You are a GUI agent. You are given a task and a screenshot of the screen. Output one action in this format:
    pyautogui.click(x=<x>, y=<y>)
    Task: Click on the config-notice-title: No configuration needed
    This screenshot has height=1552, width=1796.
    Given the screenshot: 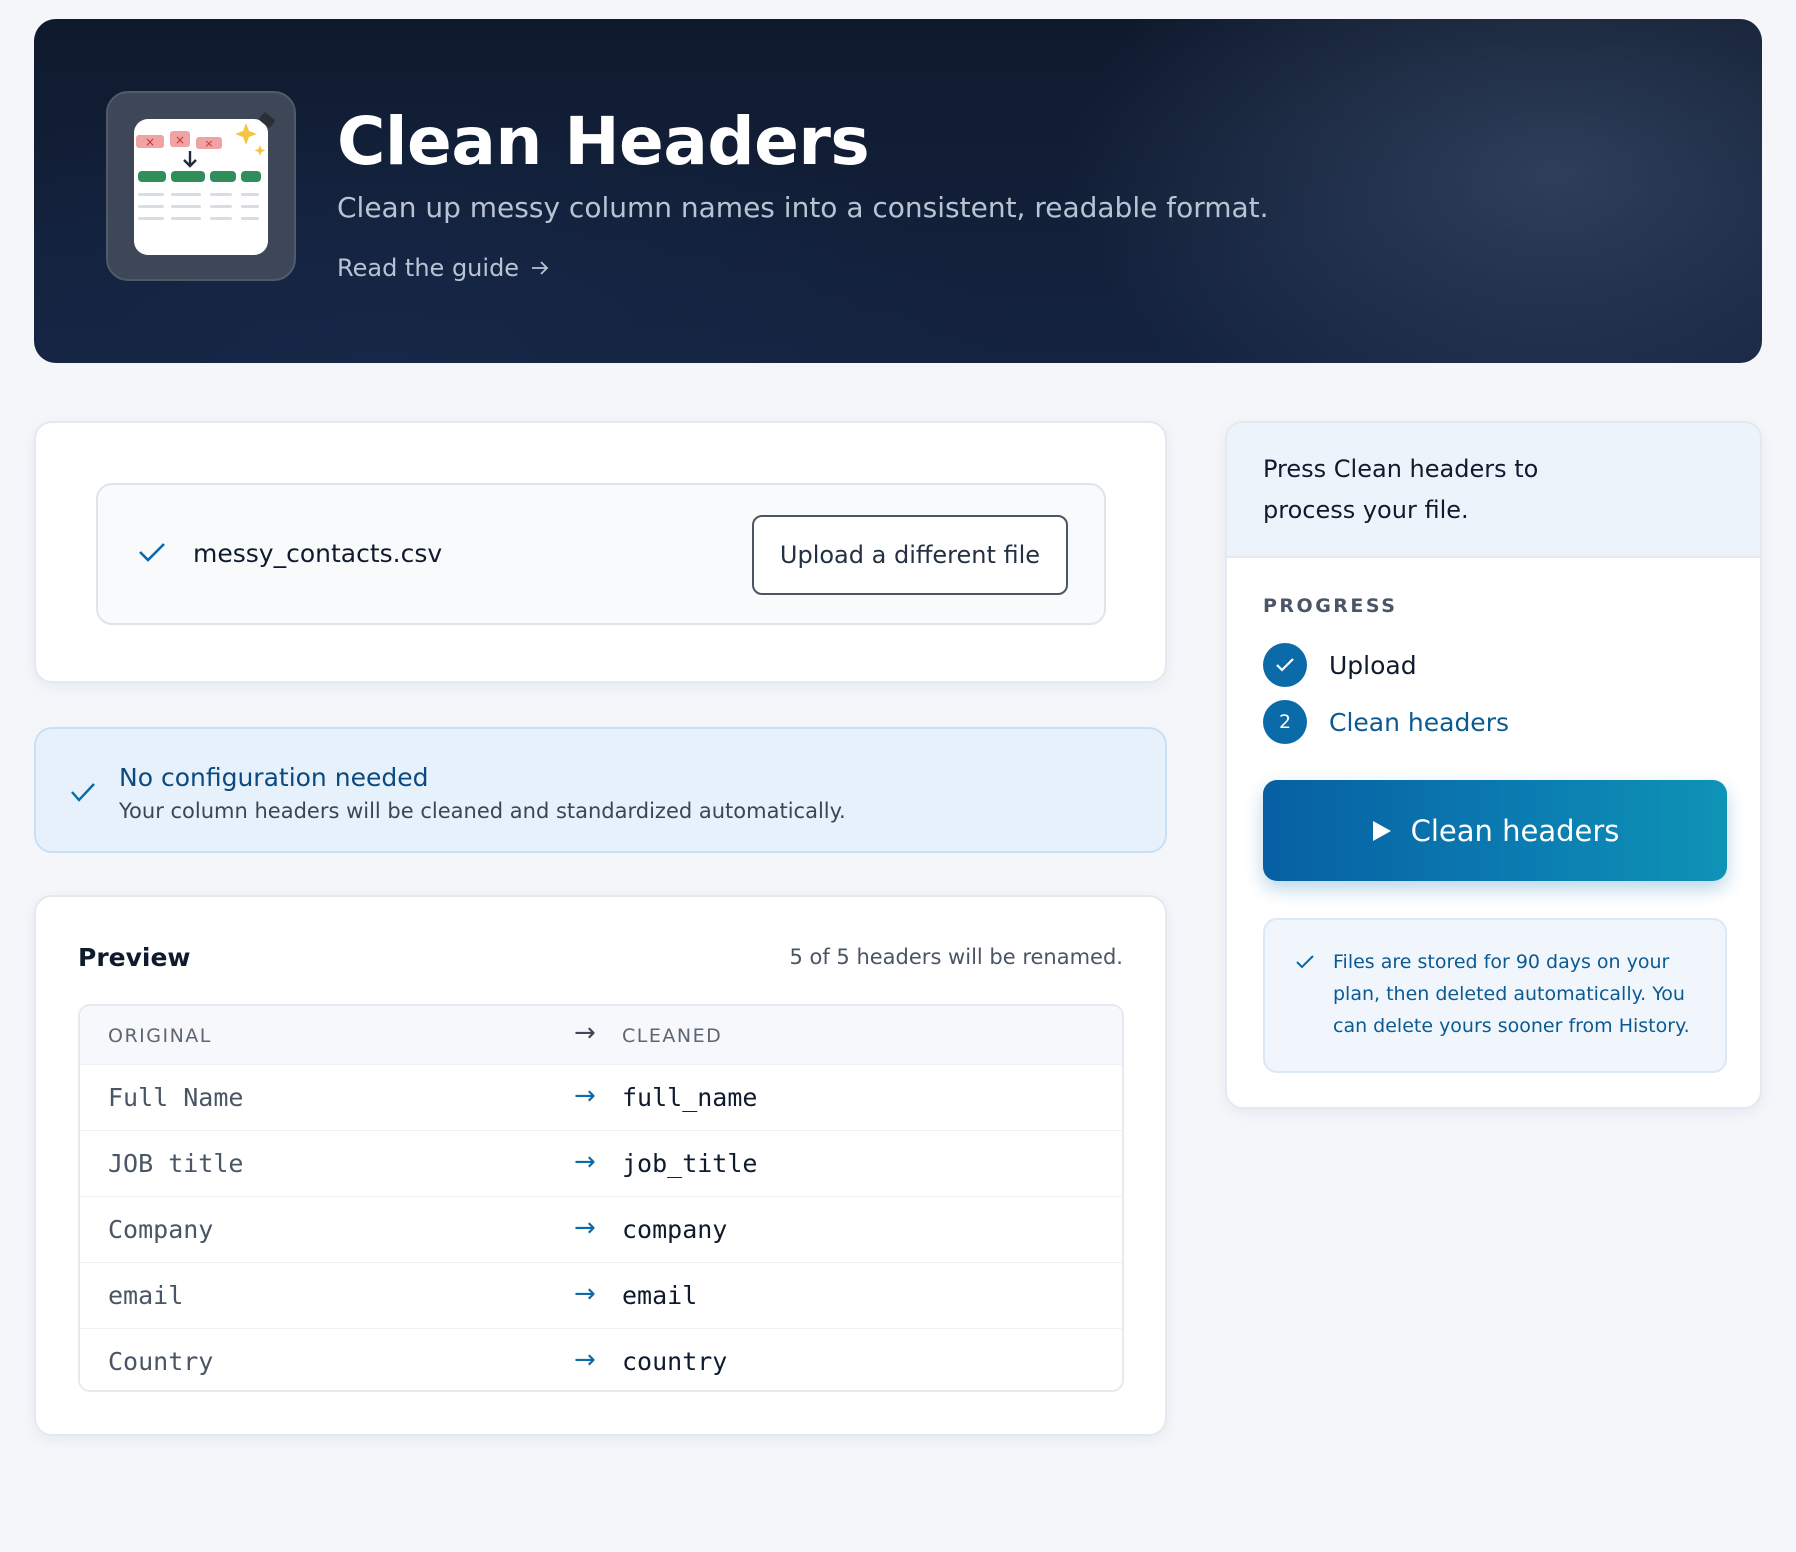 What is the action you would take?
    pyautogui.click(x=274, y=777)
    